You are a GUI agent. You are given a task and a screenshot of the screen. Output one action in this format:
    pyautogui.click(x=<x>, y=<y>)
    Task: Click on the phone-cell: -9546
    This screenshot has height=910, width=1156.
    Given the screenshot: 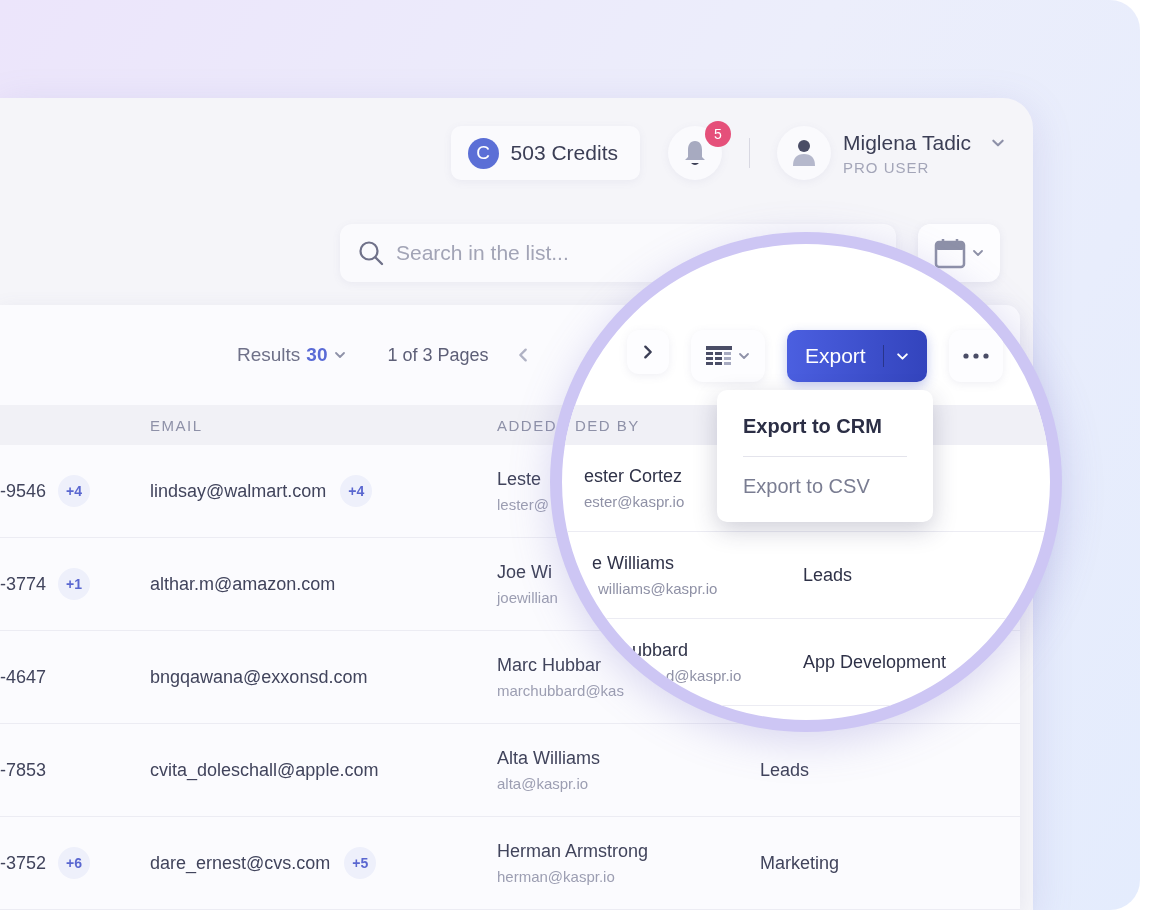 What is the action you would take?
    pyautogui.click(x=23, y=491)
    